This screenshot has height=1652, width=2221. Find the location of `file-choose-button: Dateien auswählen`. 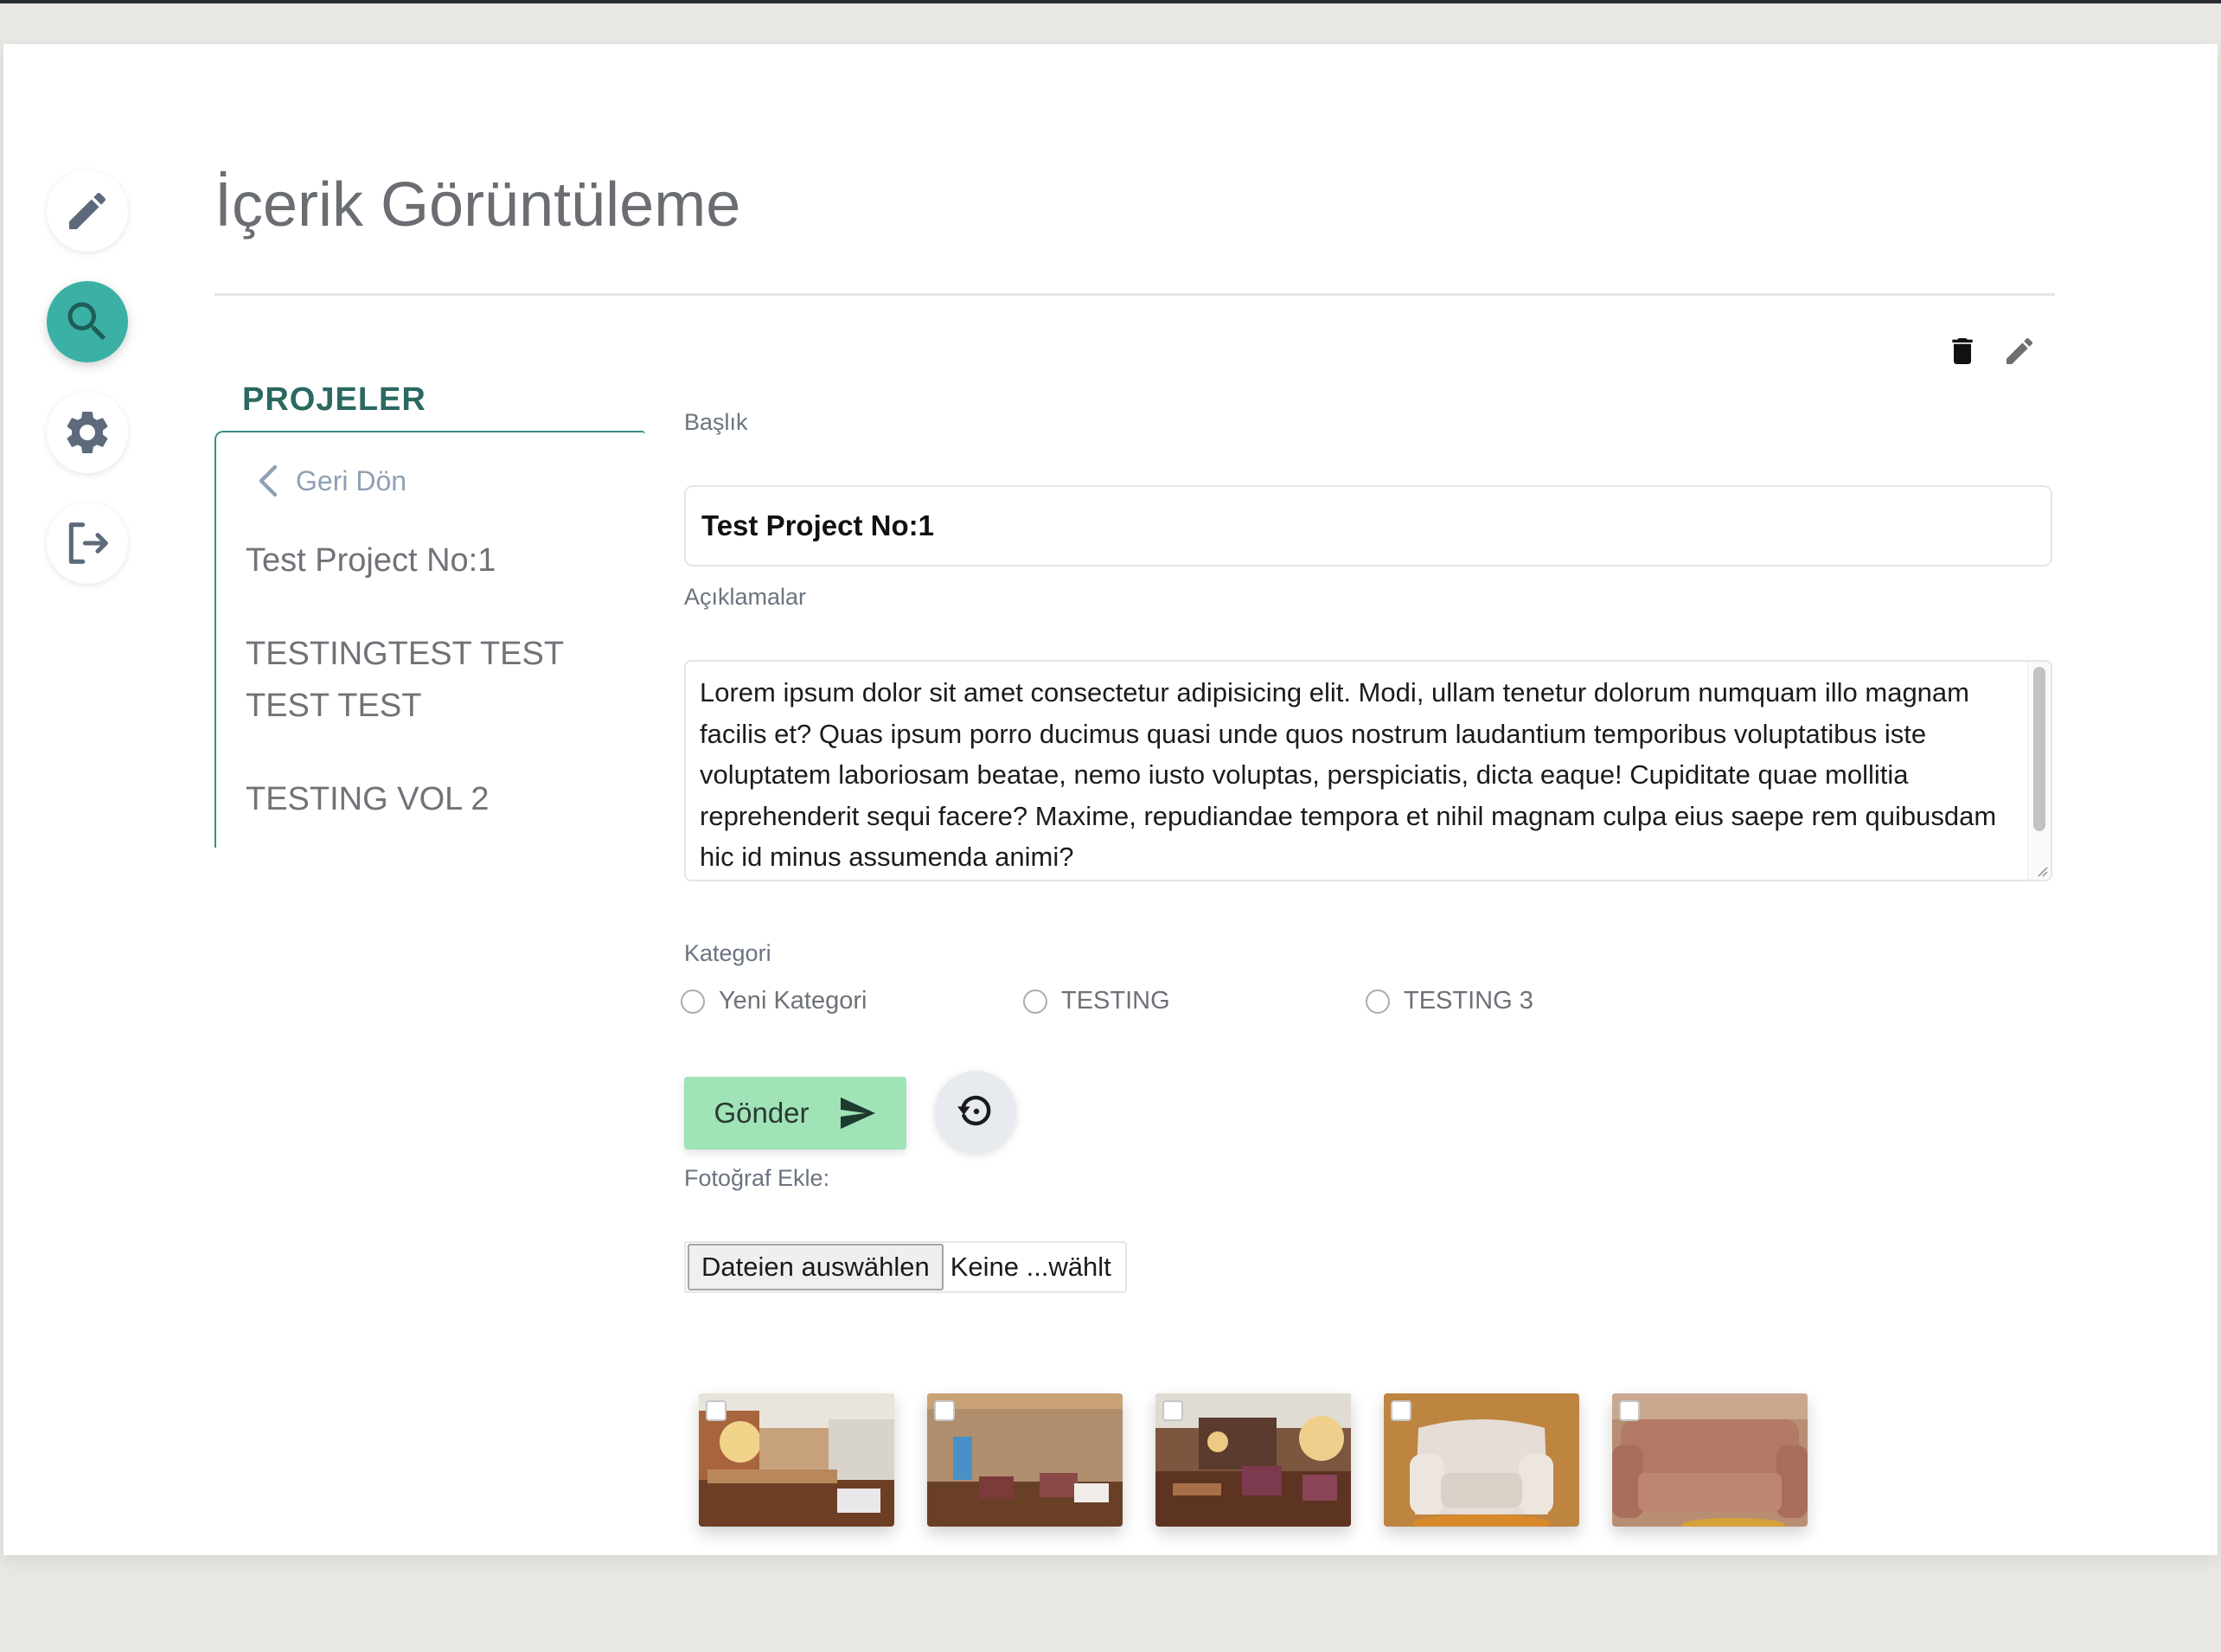

file-choose-button: Dateien auswählen is located at coordinates (816, 1267).